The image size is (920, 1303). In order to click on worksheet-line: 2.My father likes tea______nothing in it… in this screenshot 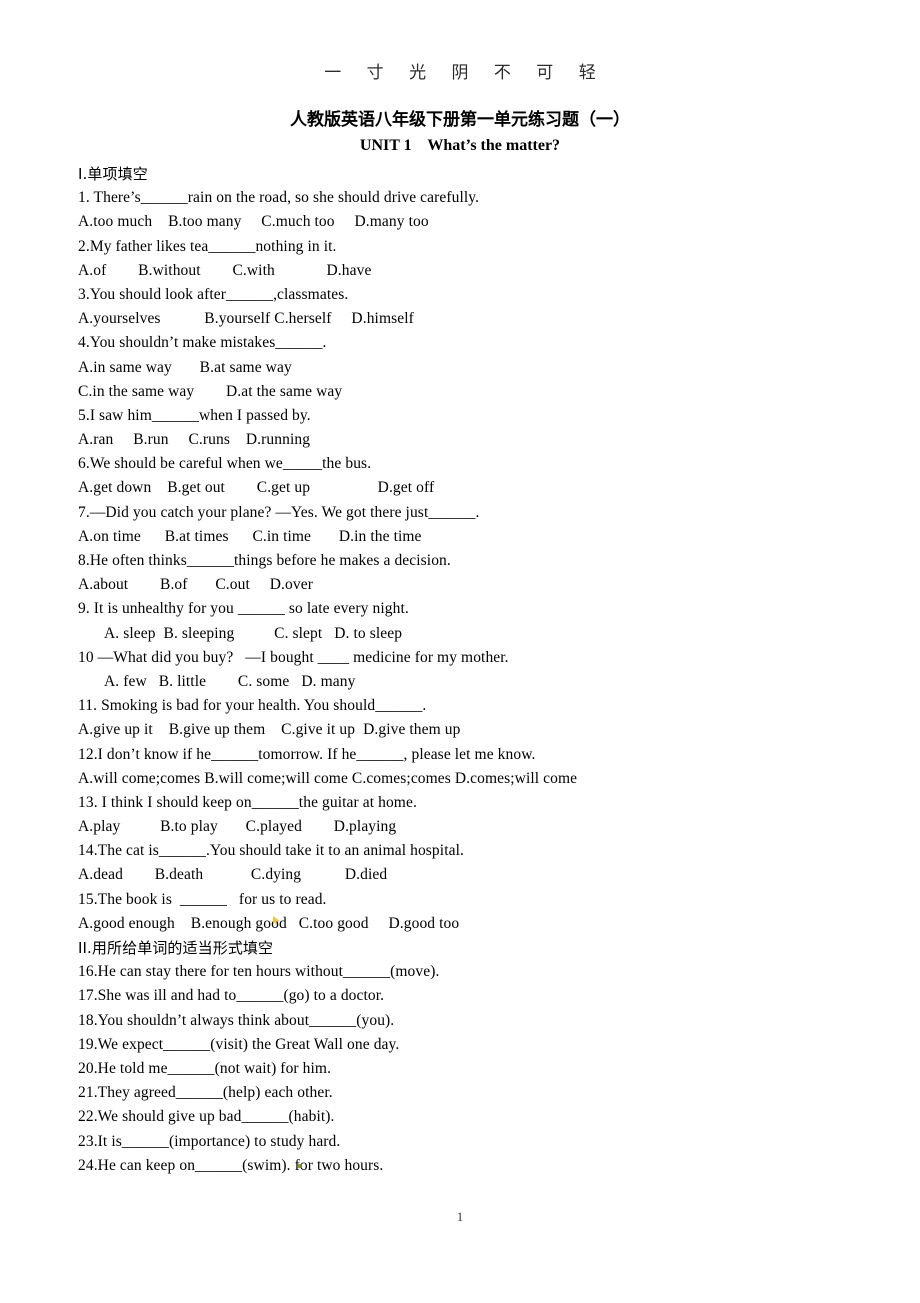, I will do `click(207, 246)`.